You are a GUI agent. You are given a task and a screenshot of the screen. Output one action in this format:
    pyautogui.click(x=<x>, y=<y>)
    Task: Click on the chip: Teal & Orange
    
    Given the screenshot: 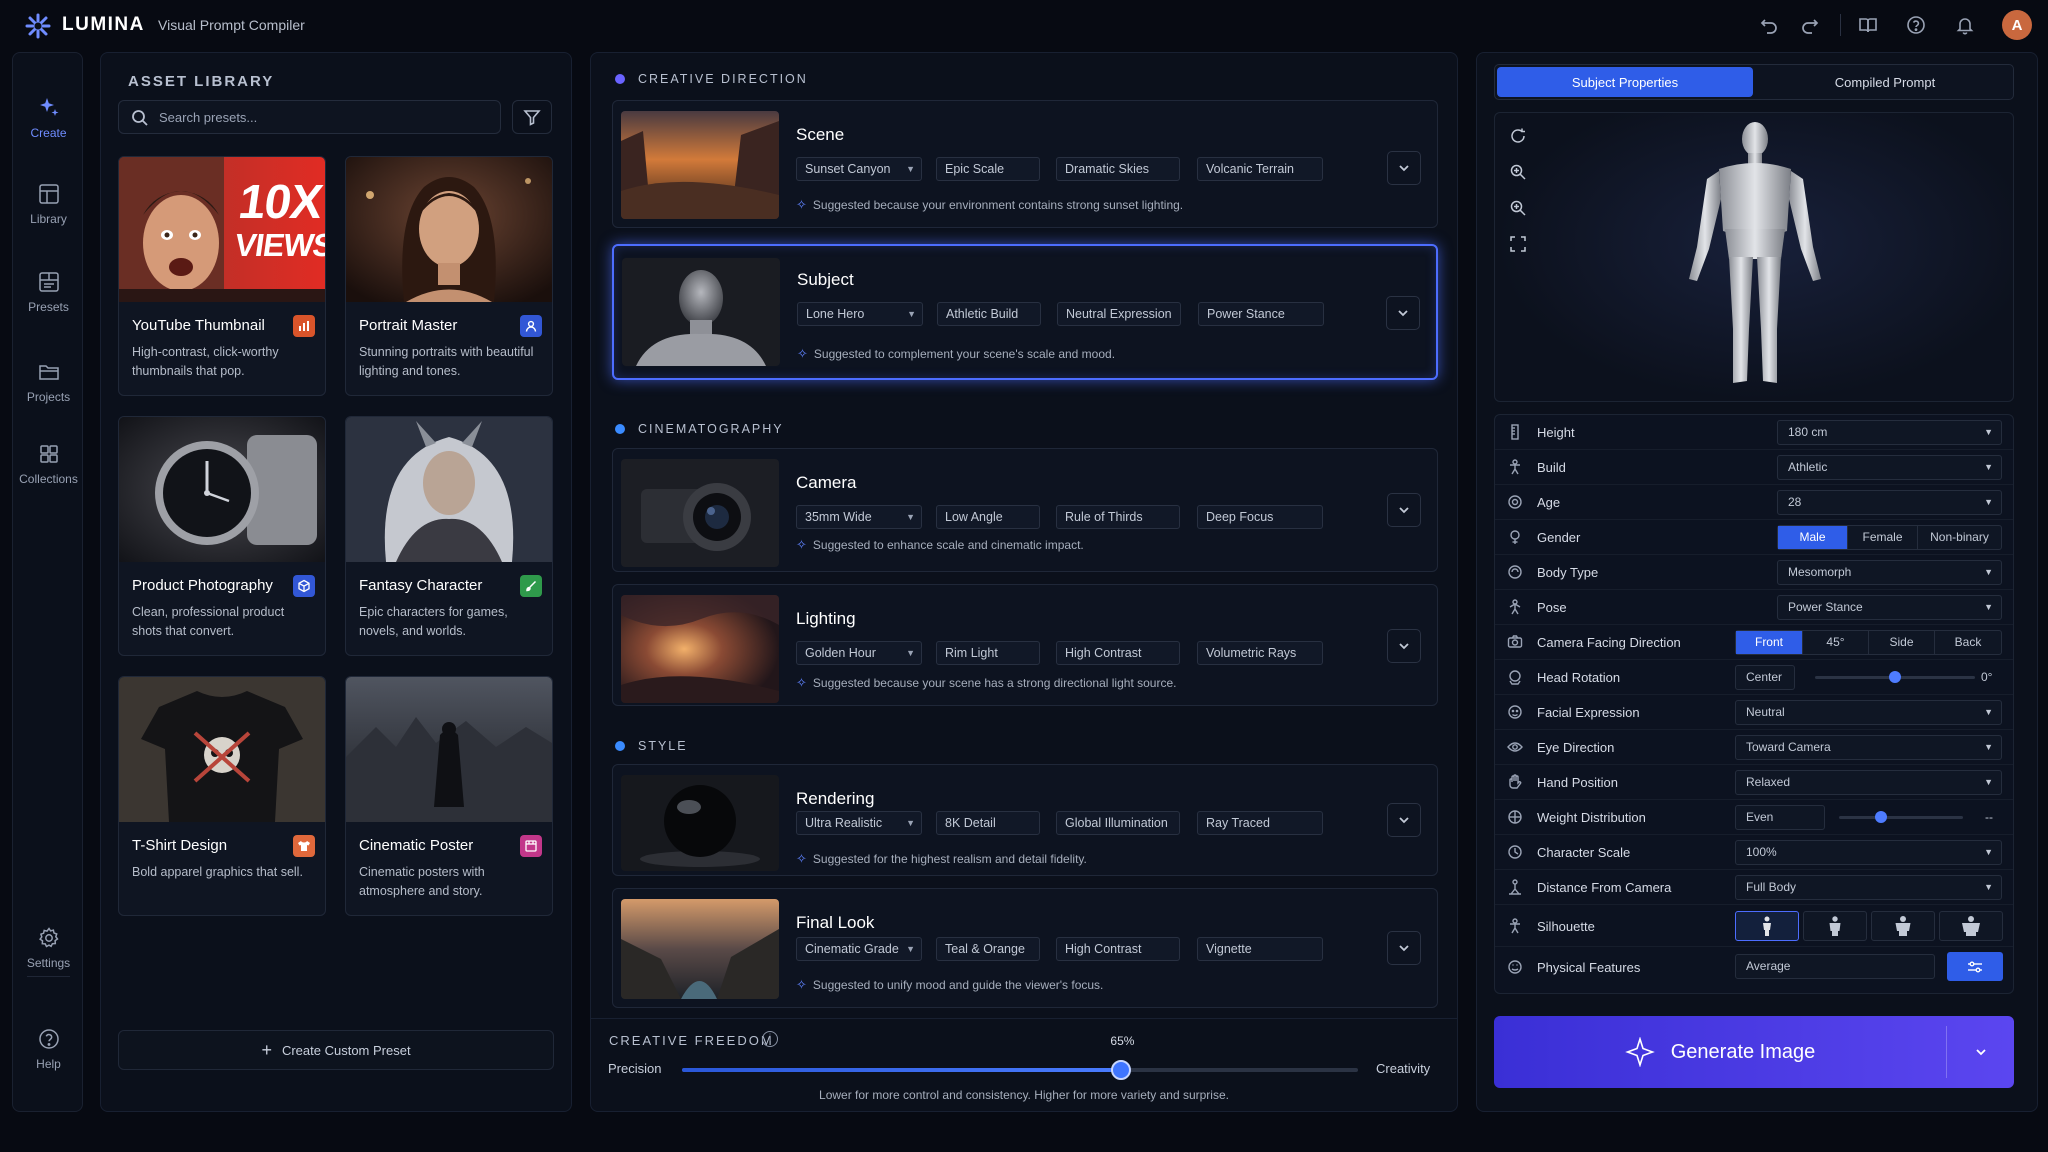 What is the action you would take?
    pyautogui.click(x=988, y=949)
    